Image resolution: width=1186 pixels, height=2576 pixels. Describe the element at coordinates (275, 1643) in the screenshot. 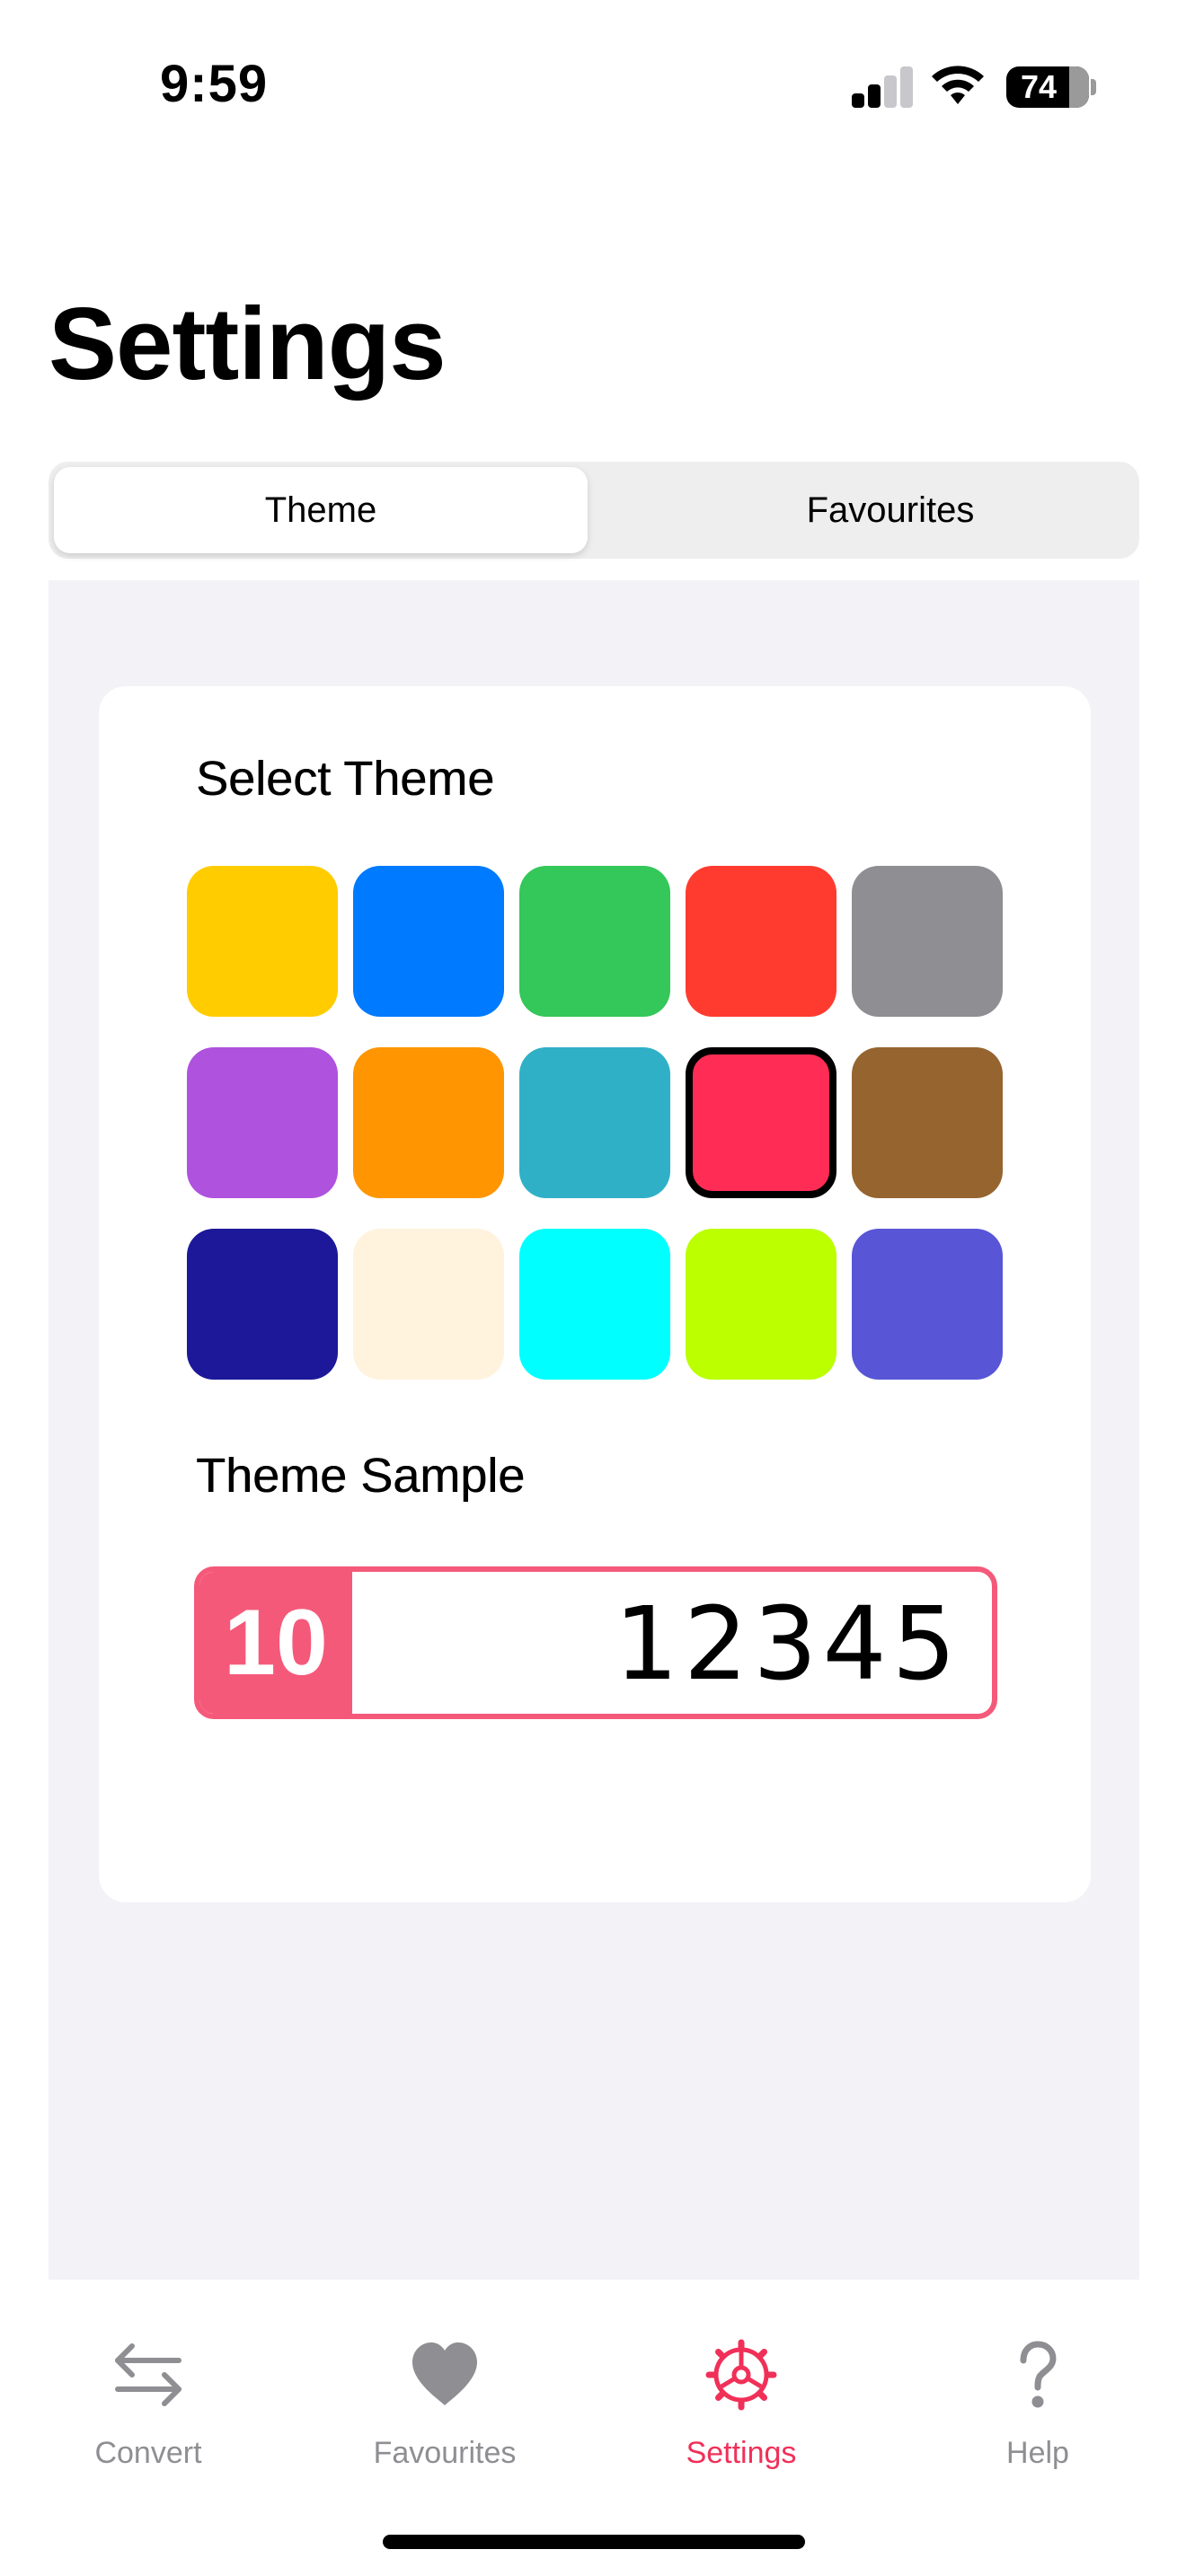

I see `sample-base-badge: 10` at that location.